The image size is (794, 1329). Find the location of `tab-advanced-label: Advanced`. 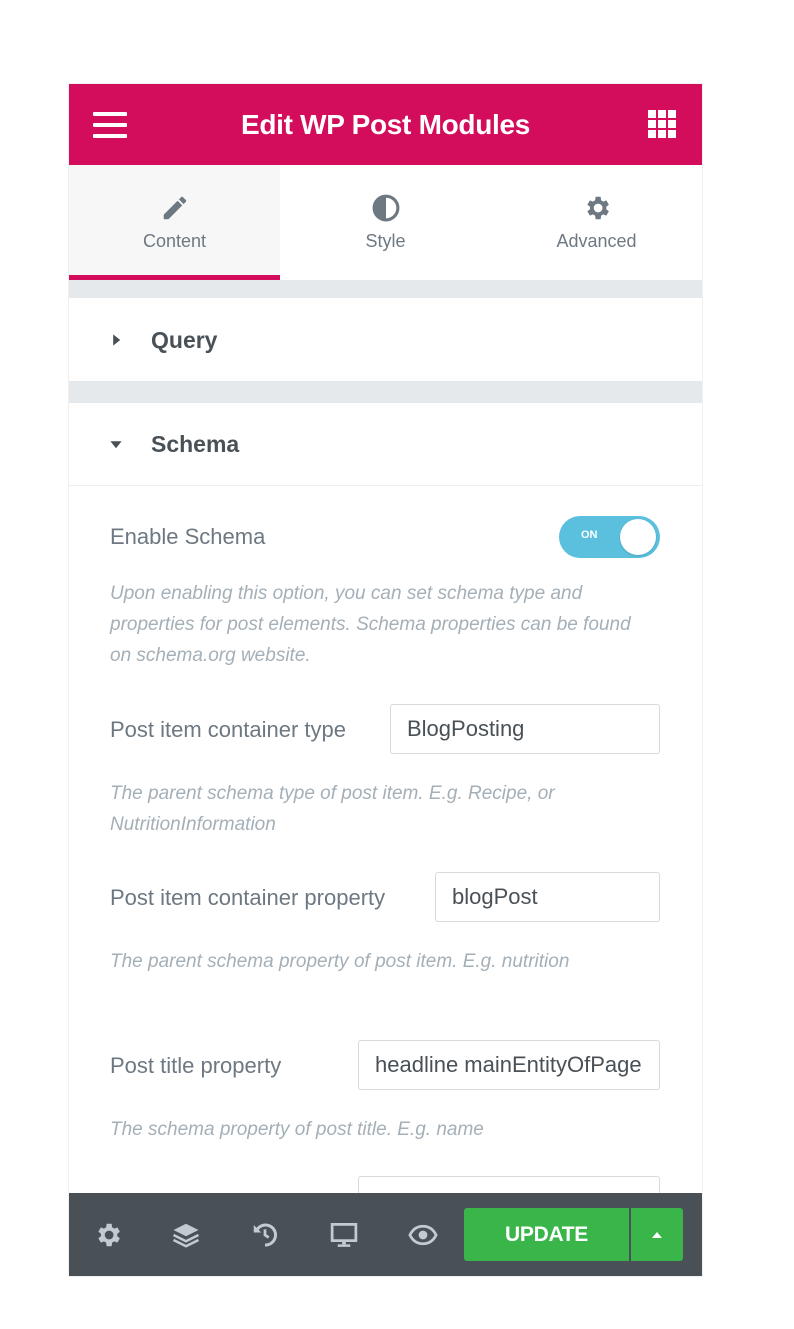

tab-advanced-label: Advanced is located at coordinates (596, 241).